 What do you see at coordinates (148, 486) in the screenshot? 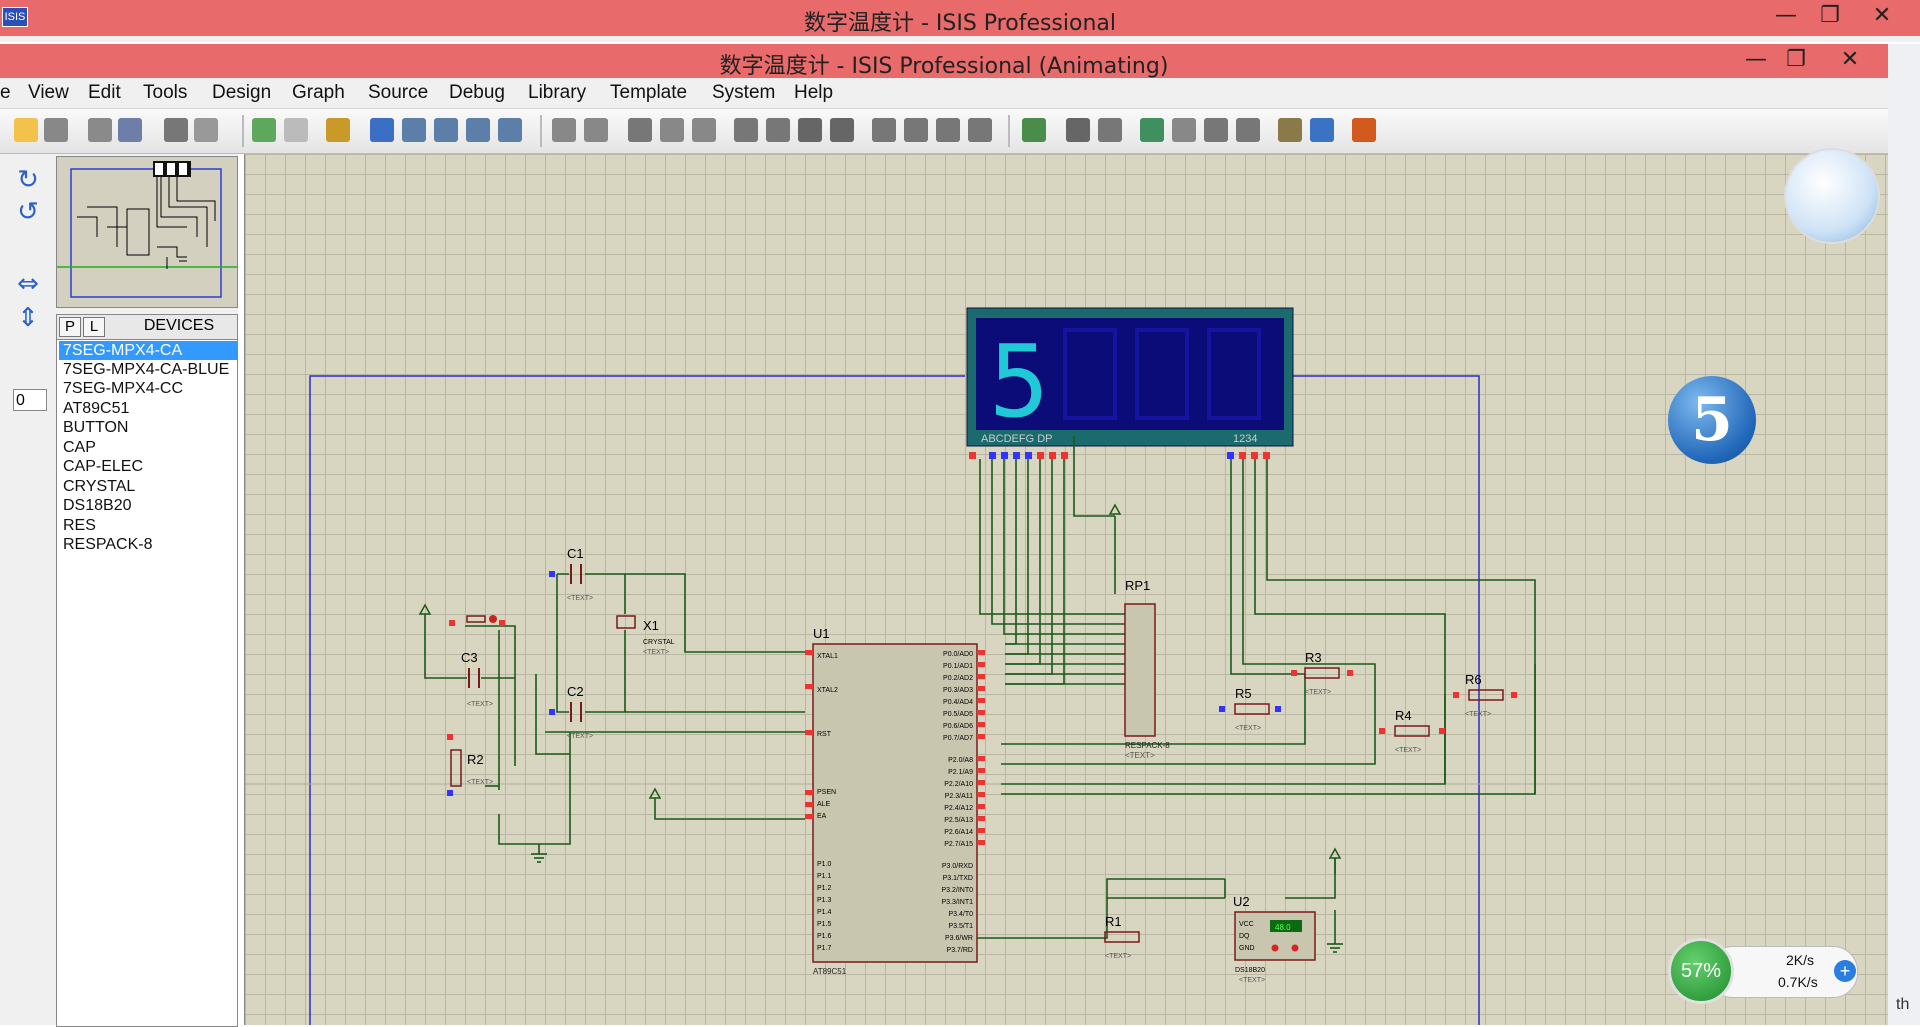
I see `device-item: CRYSTAL` at bounding box center [148, 486].